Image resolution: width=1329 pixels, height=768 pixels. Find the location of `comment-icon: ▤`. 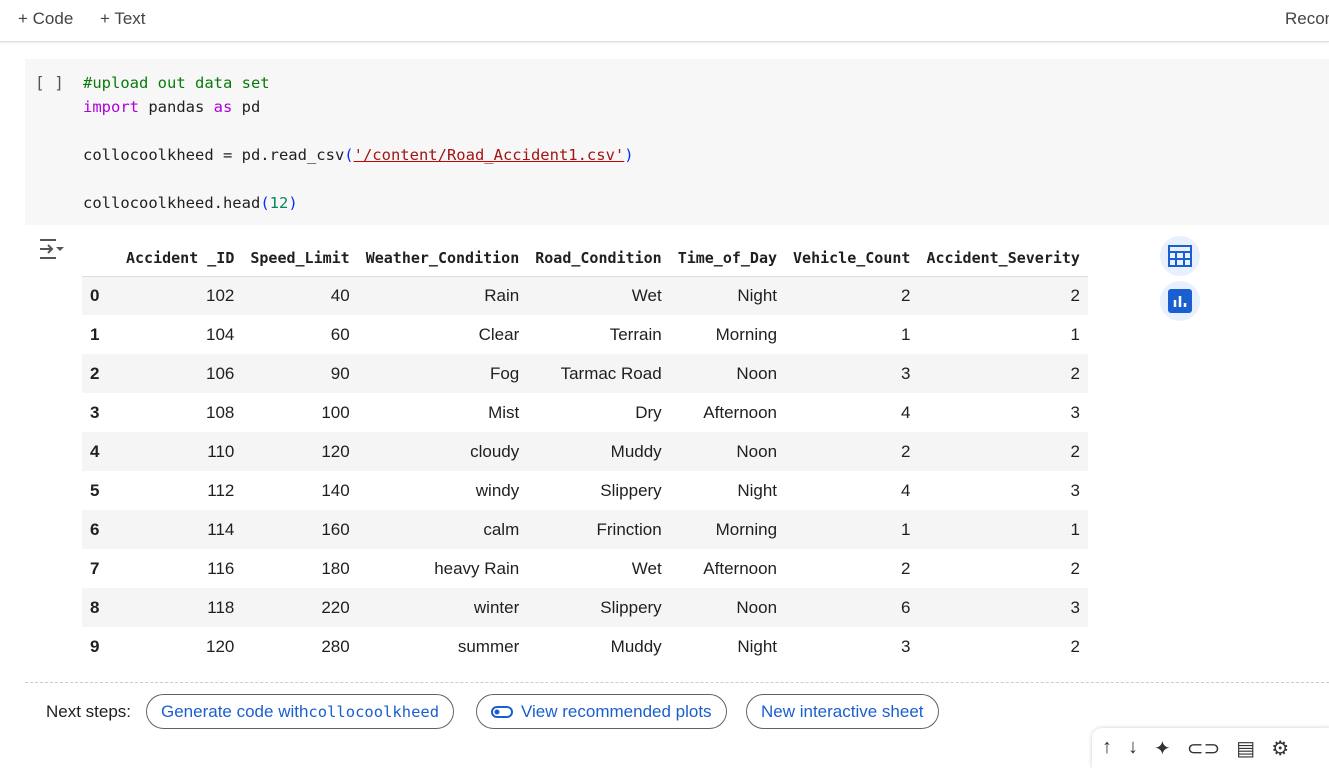

comment-icon: ▤ is located at coordinates (1245, 752).